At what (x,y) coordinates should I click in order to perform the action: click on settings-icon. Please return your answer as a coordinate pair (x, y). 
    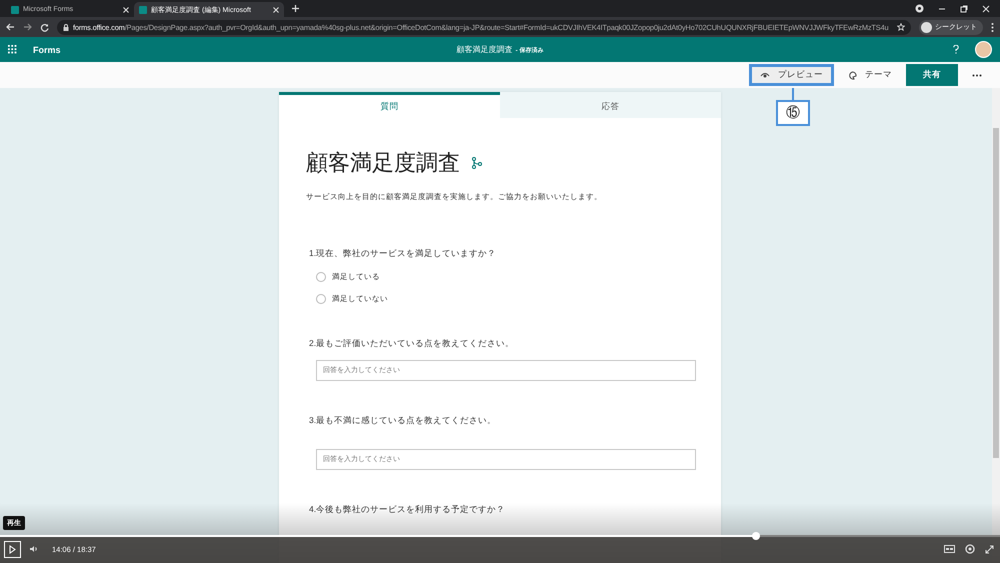
    Looking at the image, I should click on (970, 549).